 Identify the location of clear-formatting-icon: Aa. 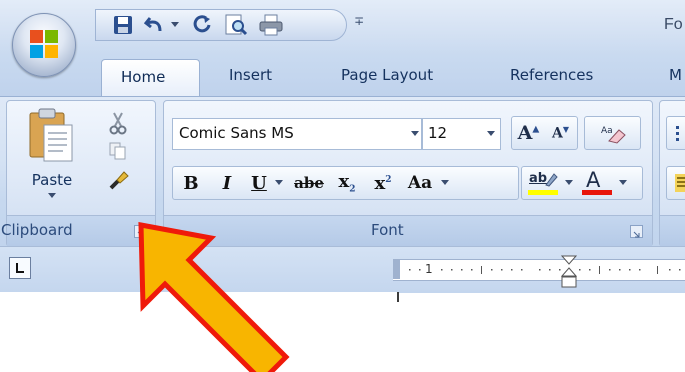
(613, 135).